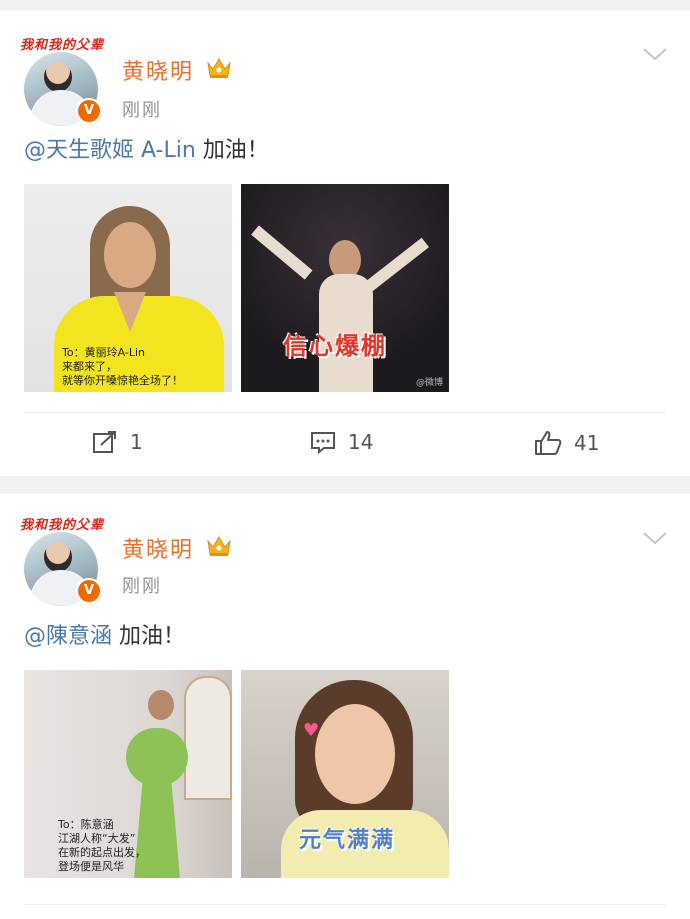 The image size is (690, 919). What do you see at coordinates (361, 442) in the screenshot?
I see `comment-count: 14` at bounding box center [361, 442].